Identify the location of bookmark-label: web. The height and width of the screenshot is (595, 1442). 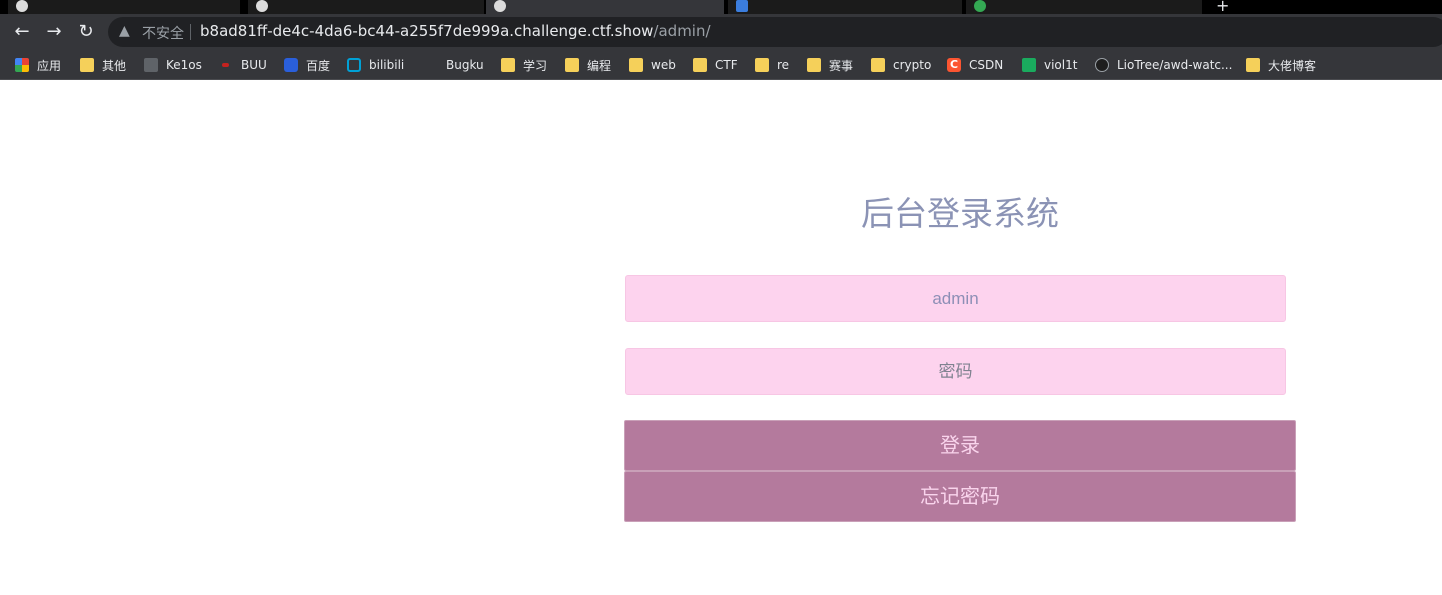
(663, 65).